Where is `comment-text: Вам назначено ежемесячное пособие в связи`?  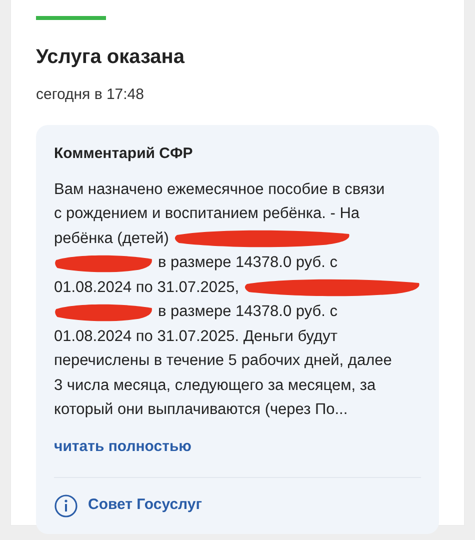 comment-text: Вам назначено ежемесячное пособие в связи is located at coordinates (219, 190).